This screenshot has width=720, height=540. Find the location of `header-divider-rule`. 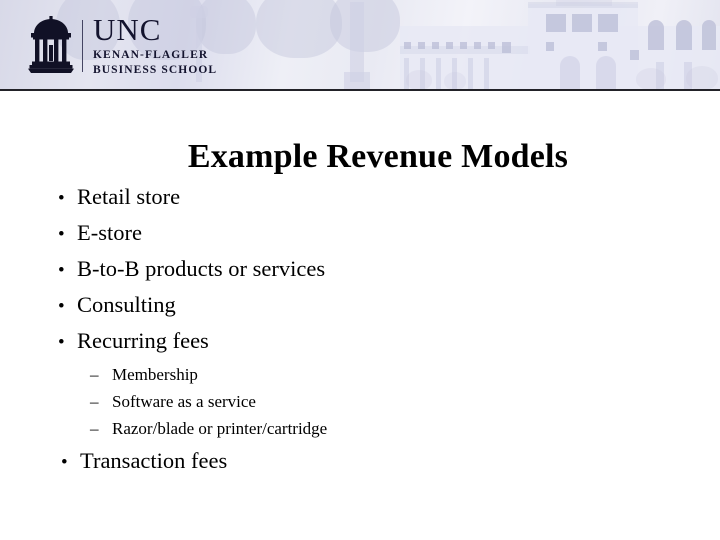

header-divider-rule is located at coordinates (360, 90).